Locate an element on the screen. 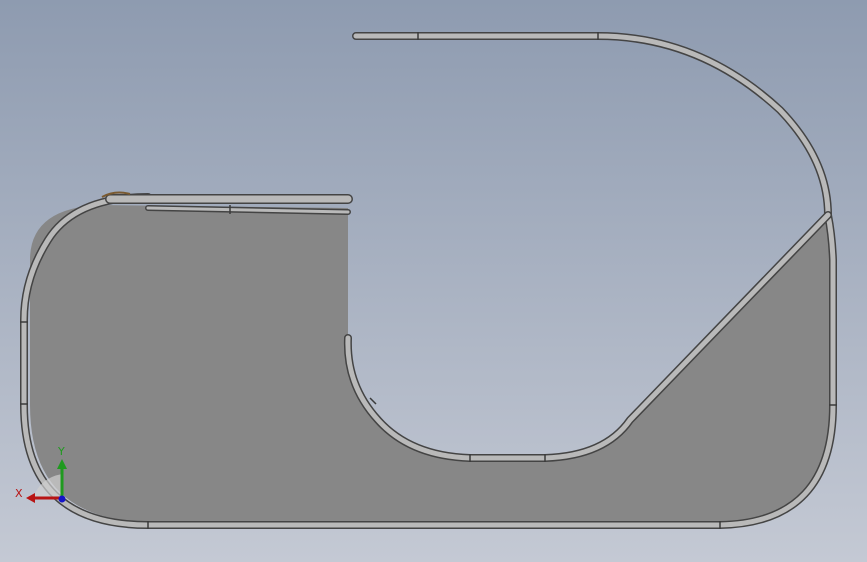  triad-z-axis is located at coordinates (62, 499).